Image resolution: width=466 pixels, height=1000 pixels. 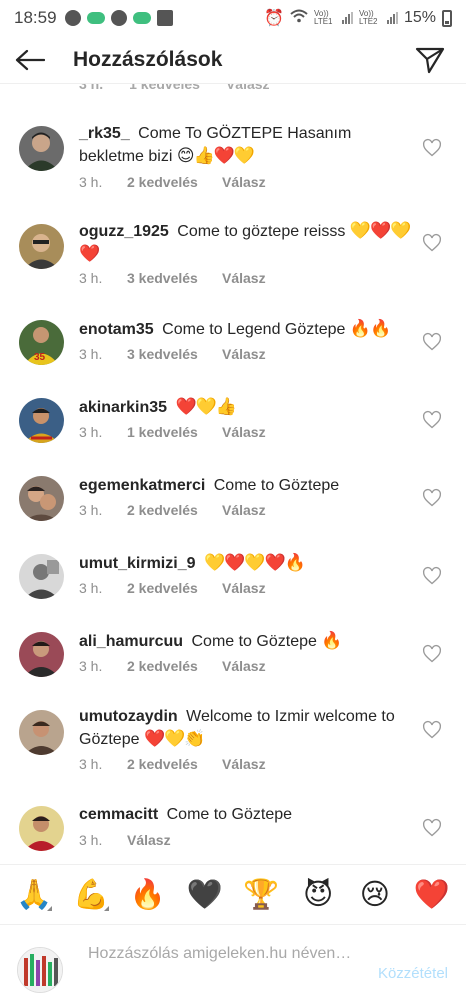 I want to click on comment-text: akinarkin35 ❤️💛👍, so click(x=158, y=406).